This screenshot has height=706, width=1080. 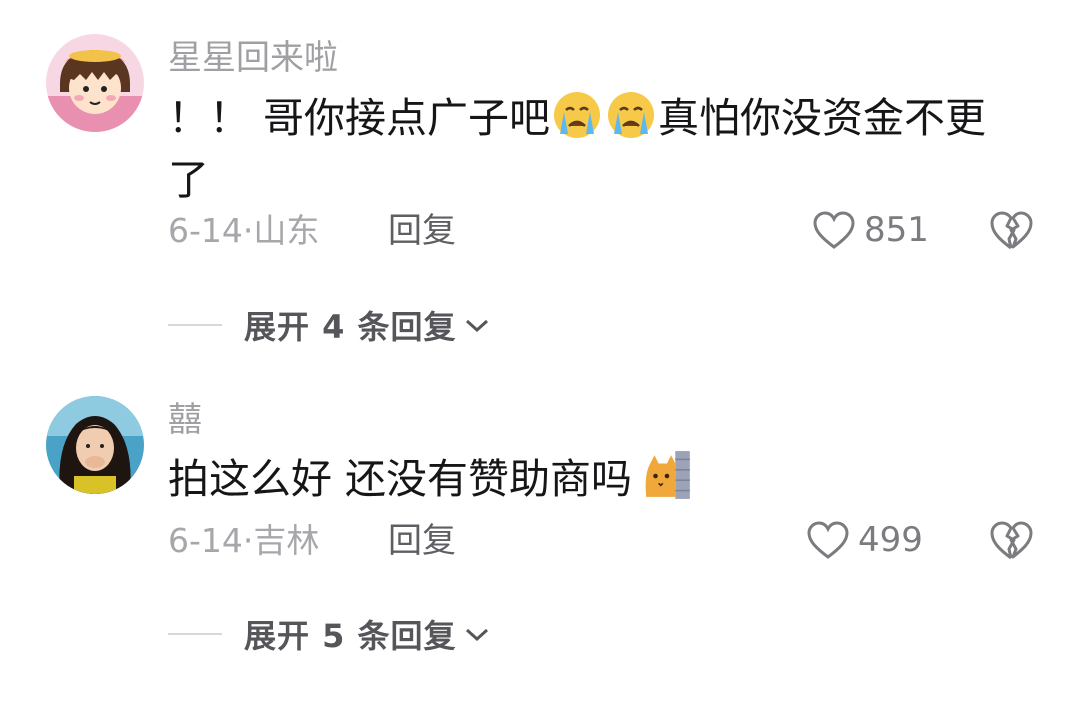 I want to click on expand-replies-button: 展开 4 条回复, so click(x=329, y=325).